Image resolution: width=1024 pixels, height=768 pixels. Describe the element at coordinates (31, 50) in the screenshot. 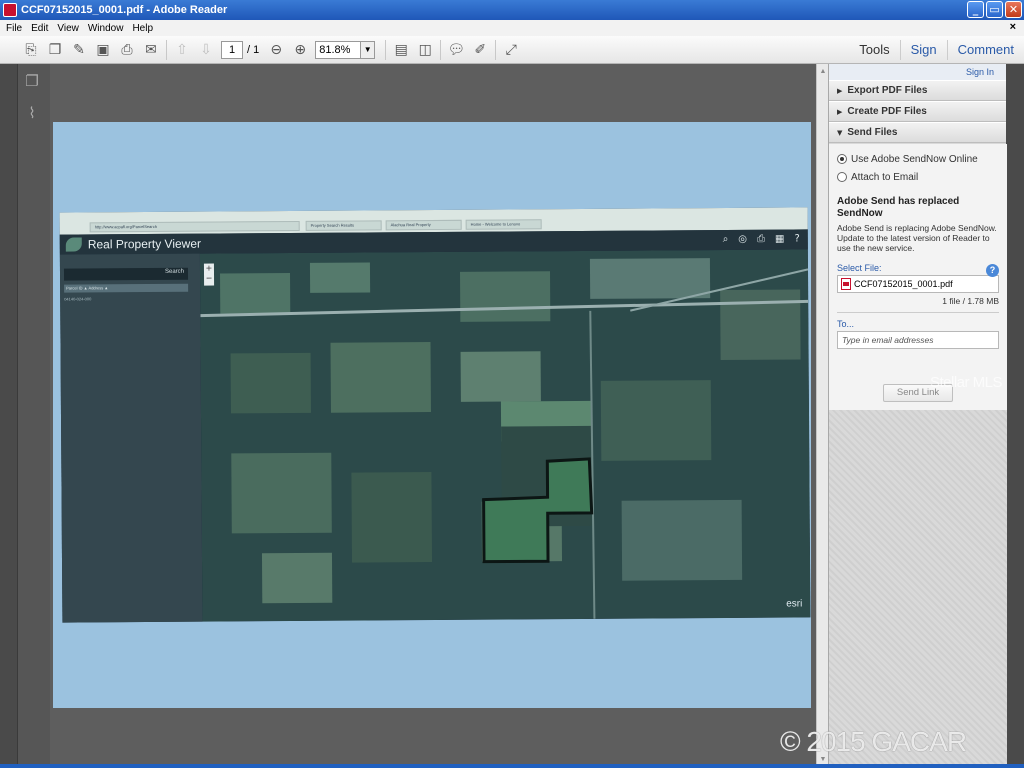

I see `create-pdf-icon: ⎘` at that location.